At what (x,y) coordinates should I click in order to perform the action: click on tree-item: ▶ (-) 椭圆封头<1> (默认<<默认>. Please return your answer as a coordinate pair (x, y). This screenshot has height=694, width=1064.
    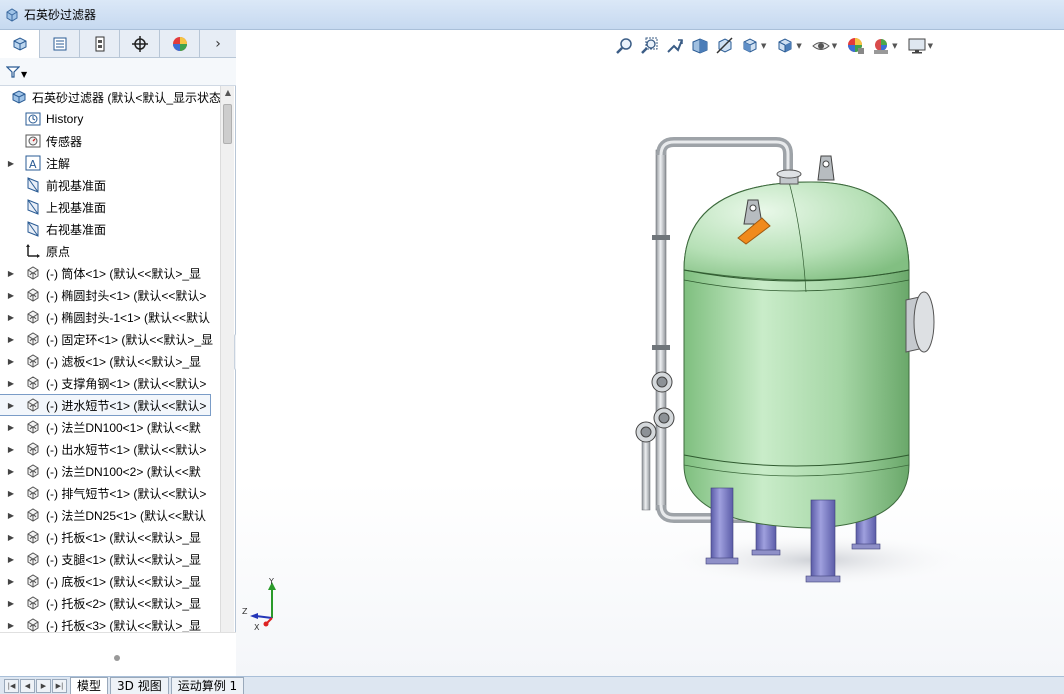
    Looking at the image, I should click on (110, 295).